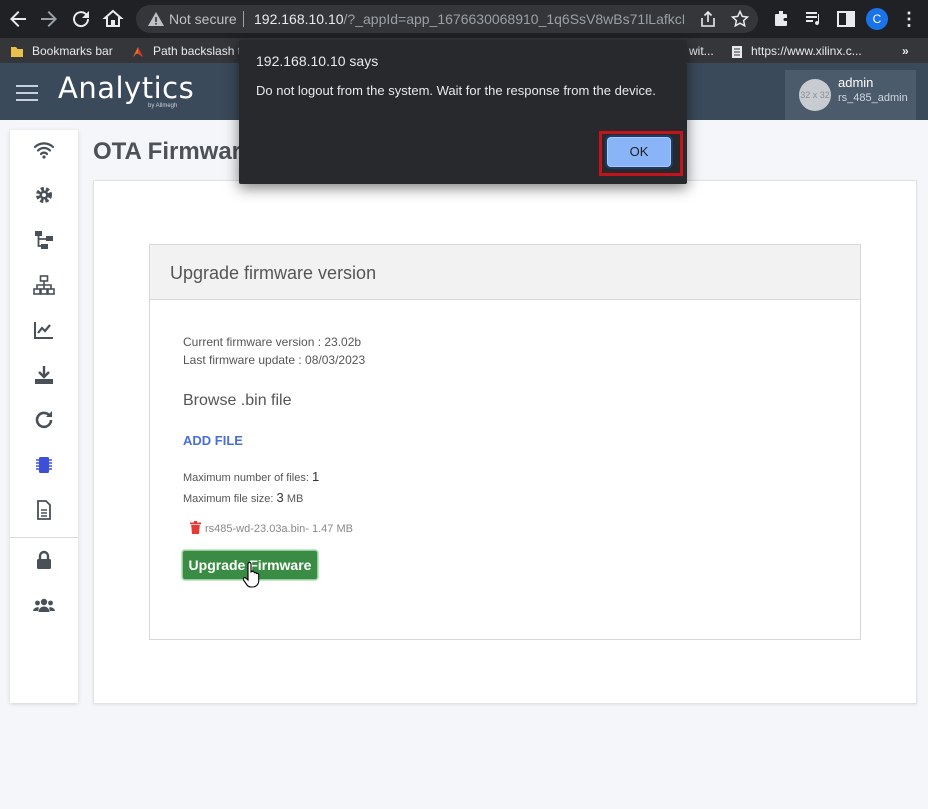 This screenshot has width=928, height=809. Describe the element at coordinates (740, 19) in the screenshot. I see `star-icon` at that location.